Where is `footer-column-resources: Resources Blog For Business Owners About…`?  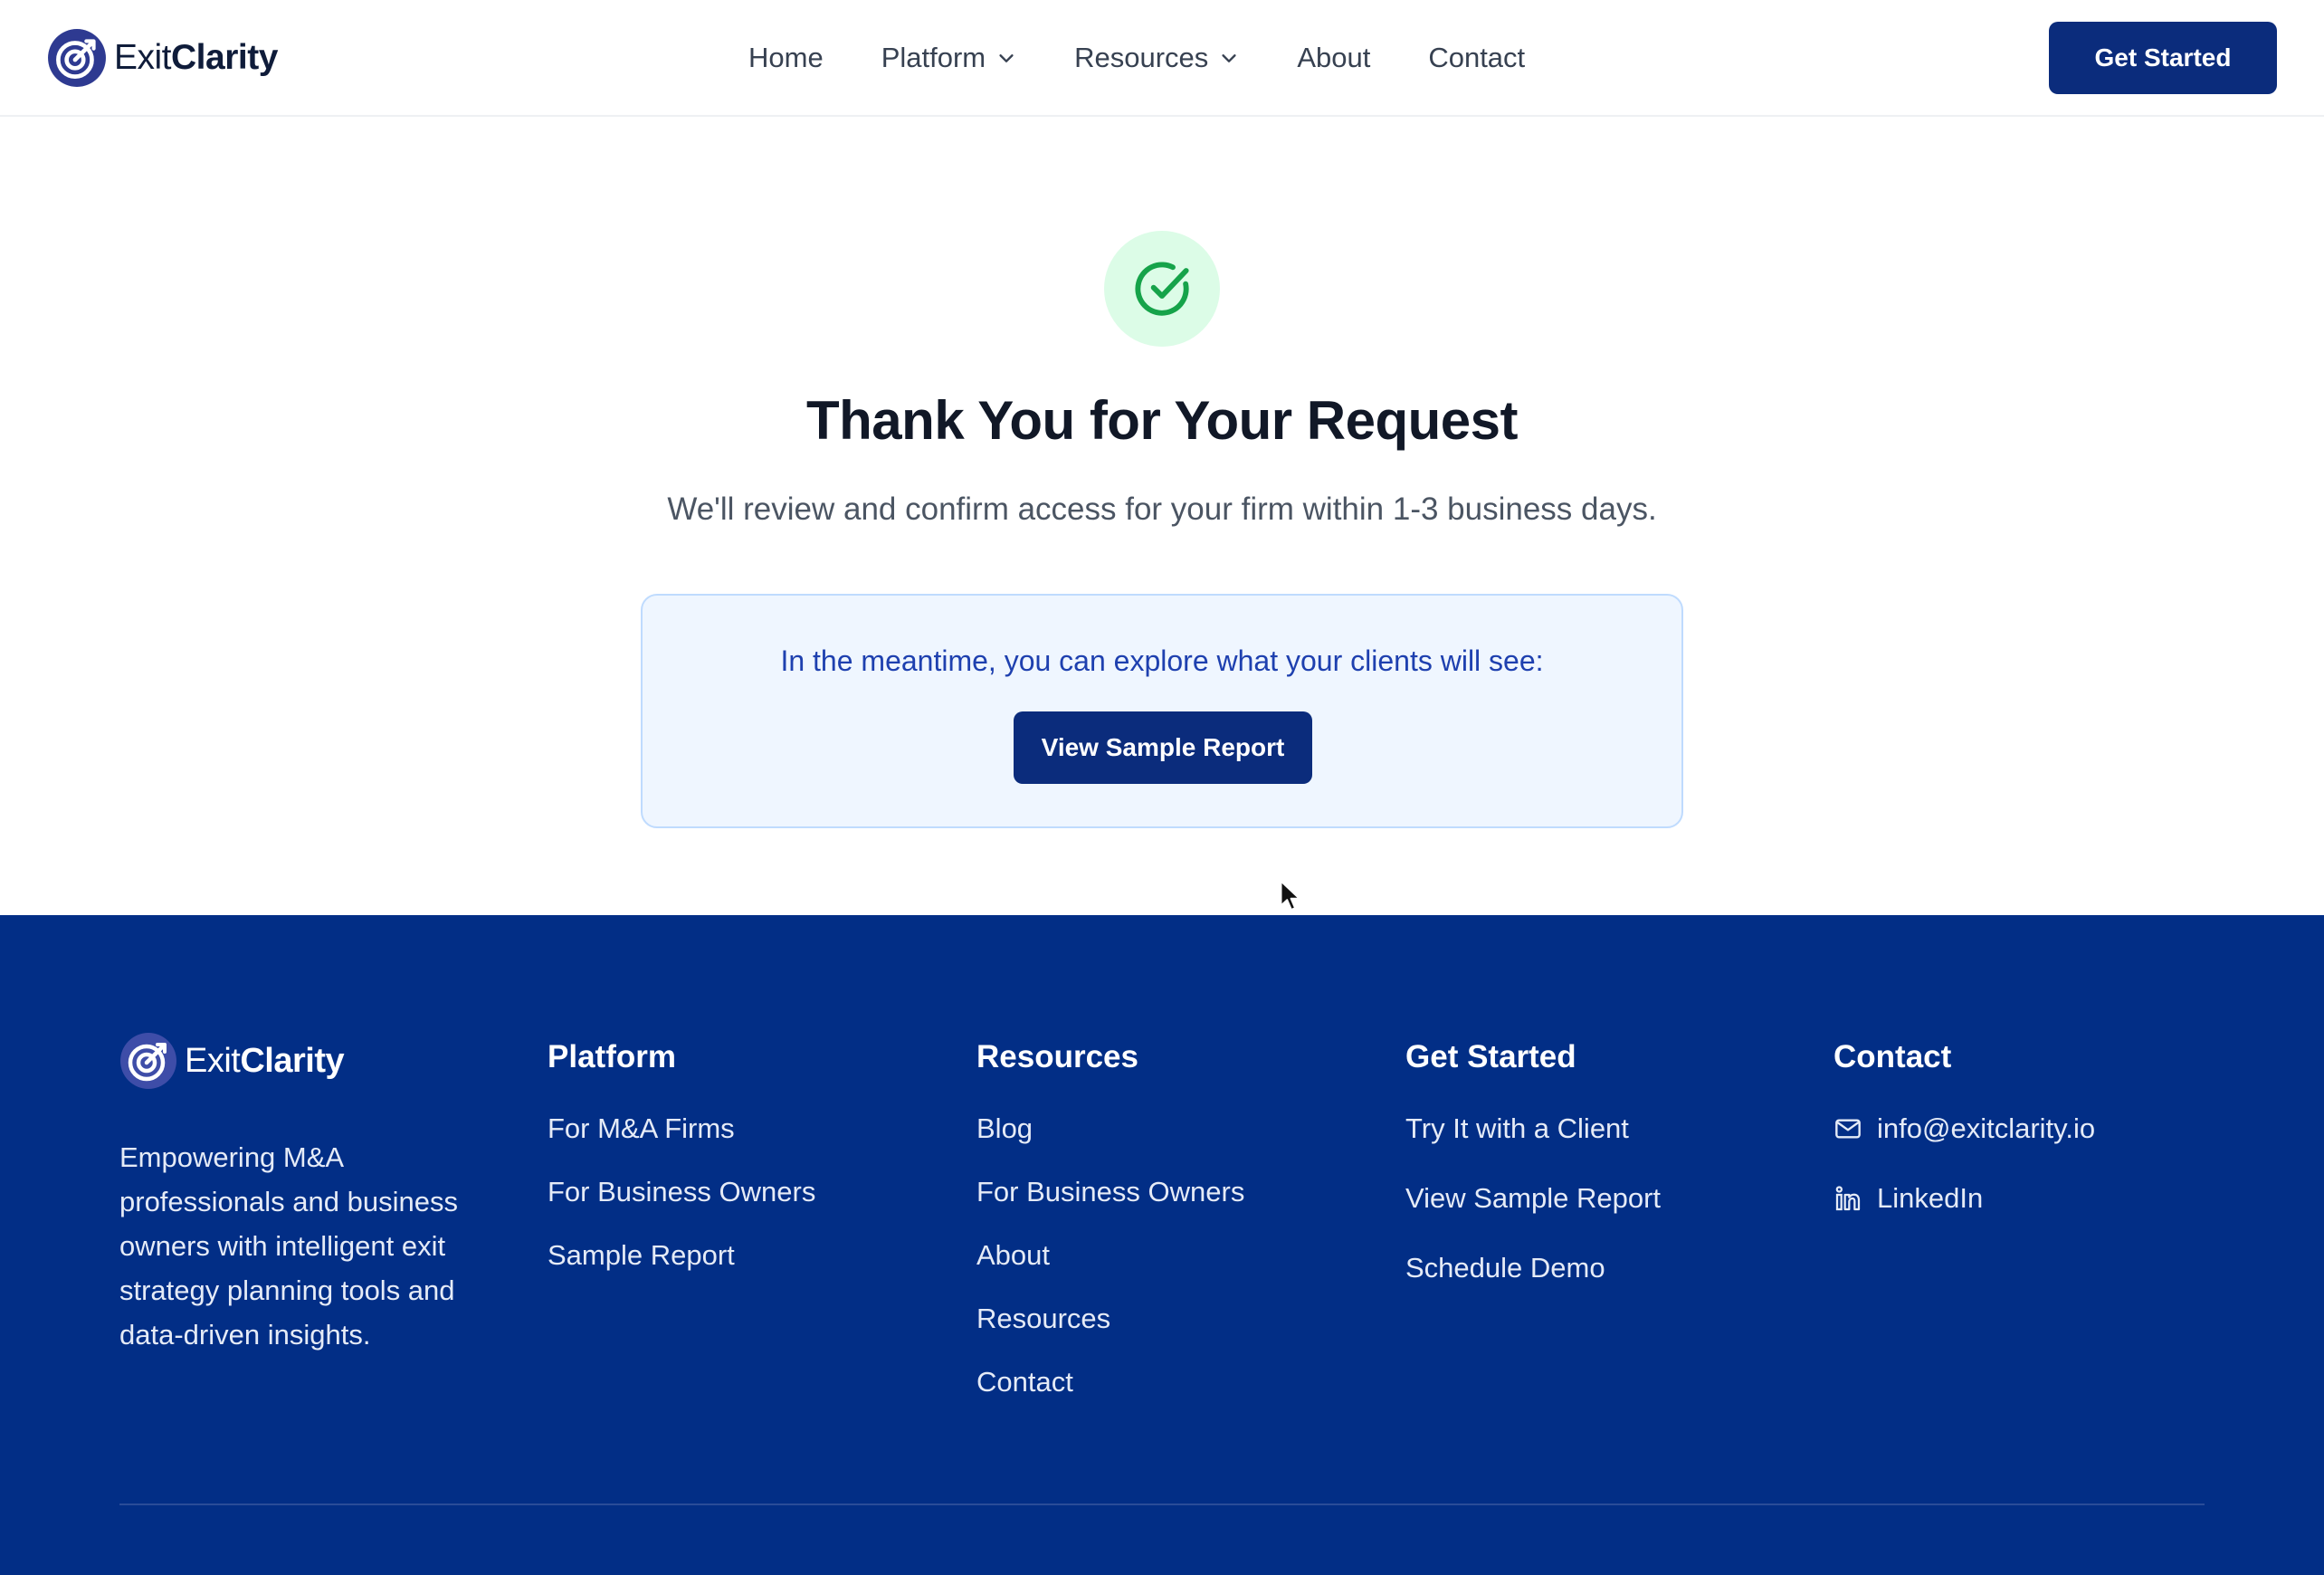 footer-column-resources: Resources Blog For Business Owners About… is located at coordinates (1110, 1231).